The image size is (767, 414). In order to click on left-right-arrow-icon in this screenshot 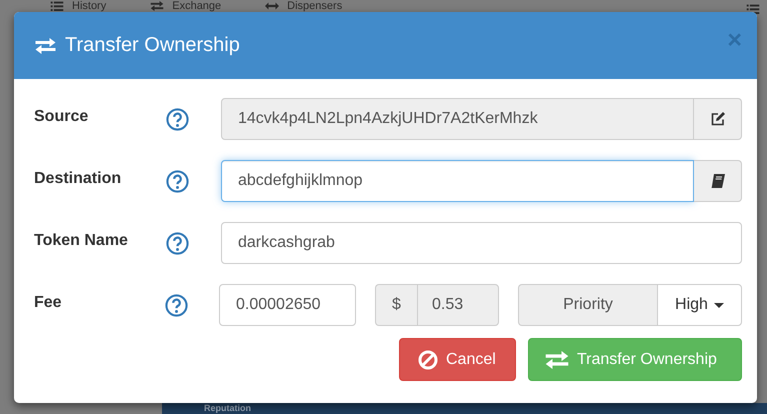, I will do `click(272, 6)`.